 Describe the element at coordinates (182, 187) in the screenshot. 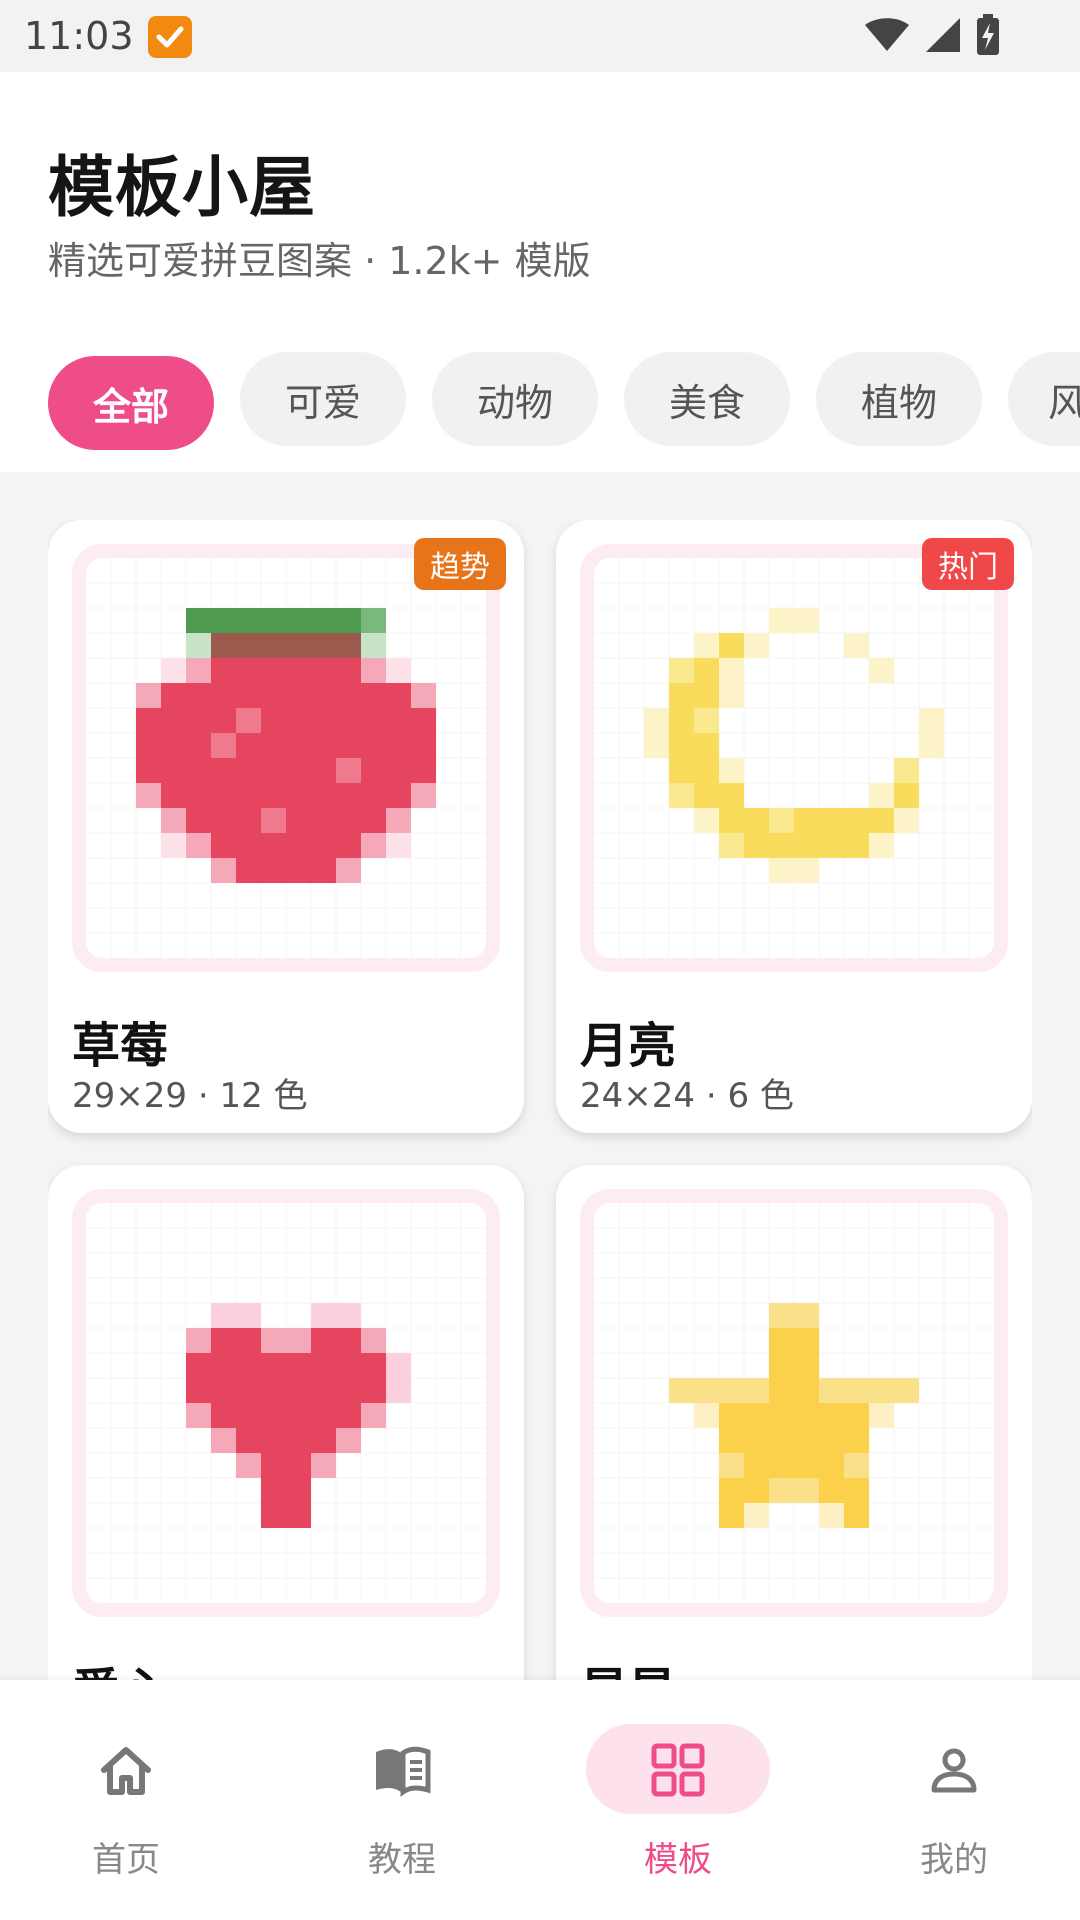

I see `page-title: 模板小屋` at that location.